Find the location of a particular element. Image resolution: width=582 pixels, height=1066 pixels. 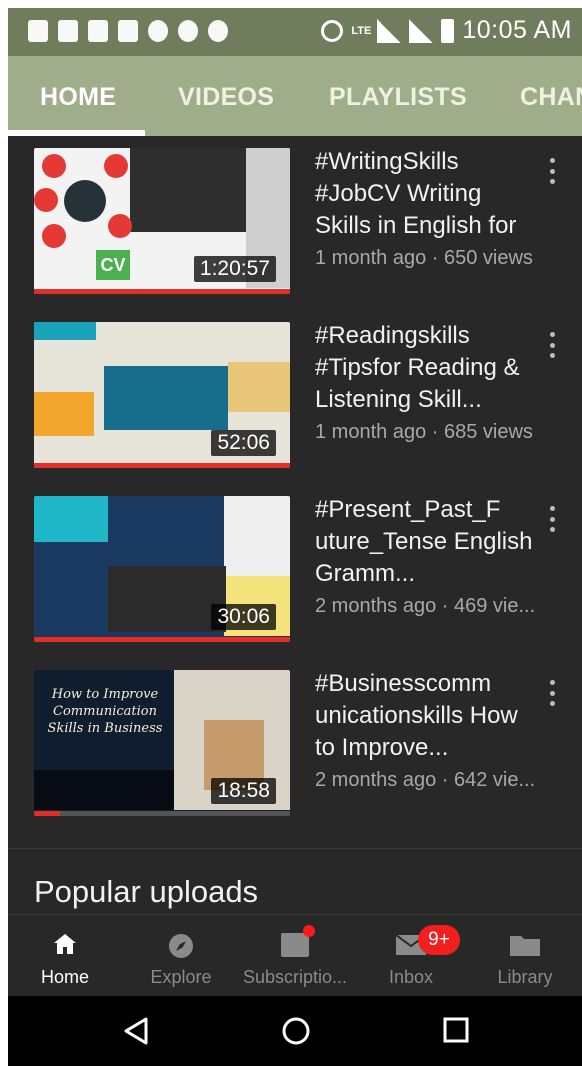

thumb-band is located at coordinates (166, 398).